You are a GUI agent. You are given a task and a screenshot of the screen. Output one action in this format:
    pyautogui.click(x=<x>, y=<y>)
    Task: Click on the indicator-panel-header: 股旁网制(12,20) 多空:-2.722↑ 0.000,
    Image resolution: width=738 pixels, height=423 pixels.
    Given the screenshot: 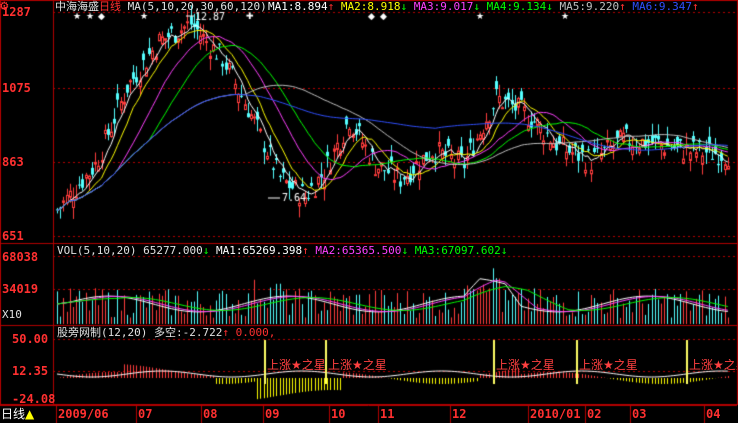 What is the action you would take?
    pyautogui.click(x=166, y=332)
    